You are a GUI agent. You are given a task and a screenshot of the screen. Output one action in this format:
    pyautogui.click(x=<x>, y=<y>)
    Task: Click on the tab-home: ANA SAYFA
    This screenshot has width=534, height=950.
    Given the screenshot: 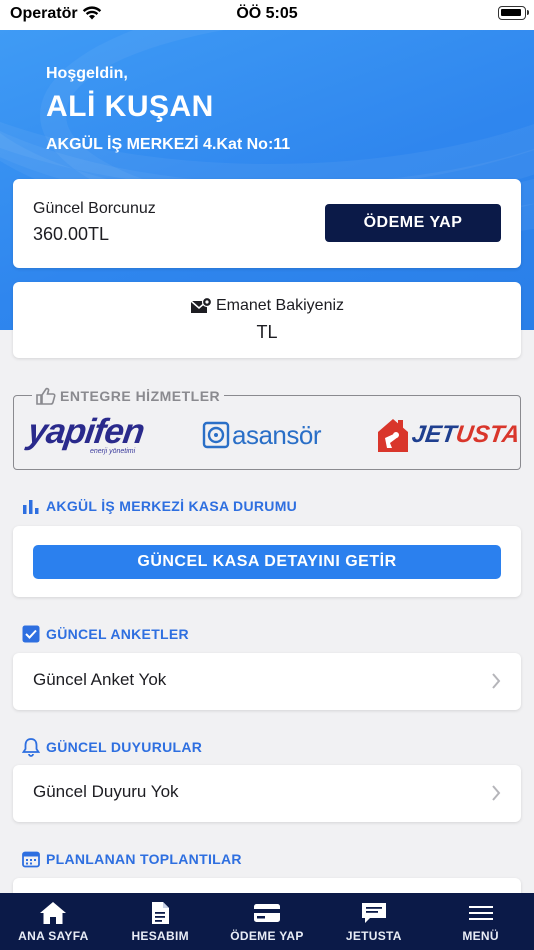 What is the action you would take?
    pyautogui.click(x=53, y=921)
    